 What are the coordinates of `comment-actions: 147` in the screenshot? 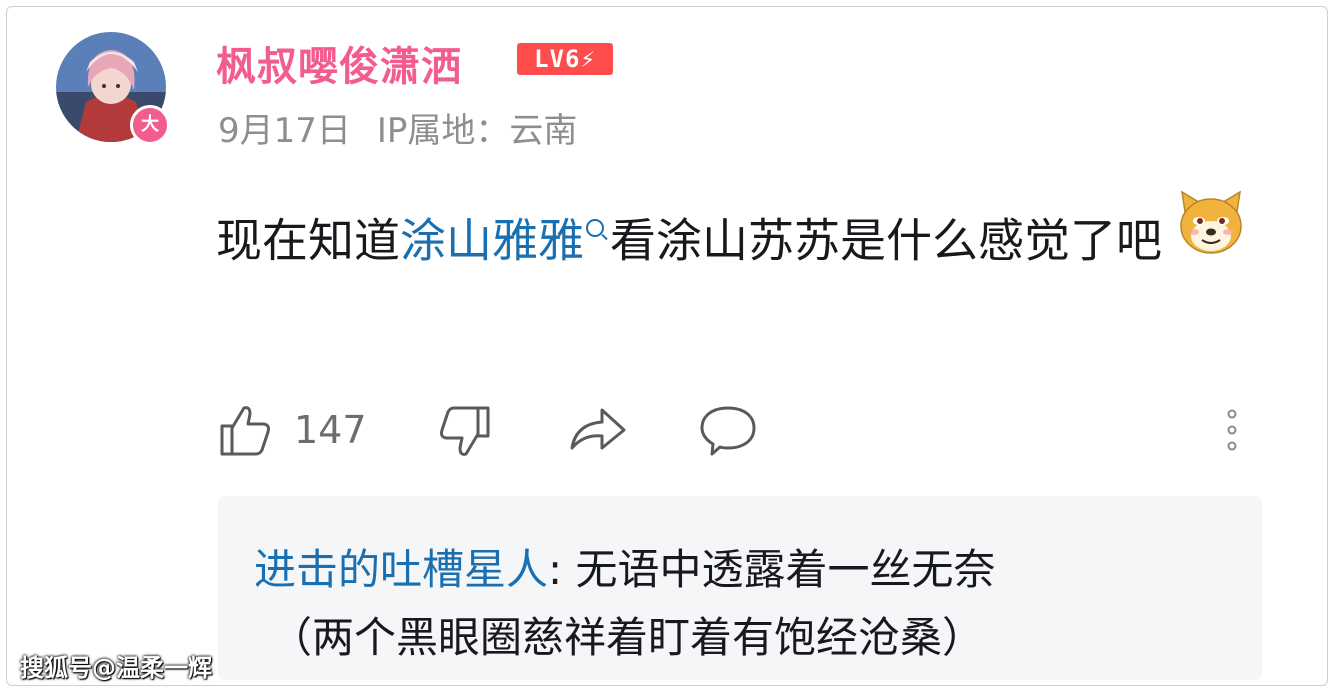 It's located at (731, 430).